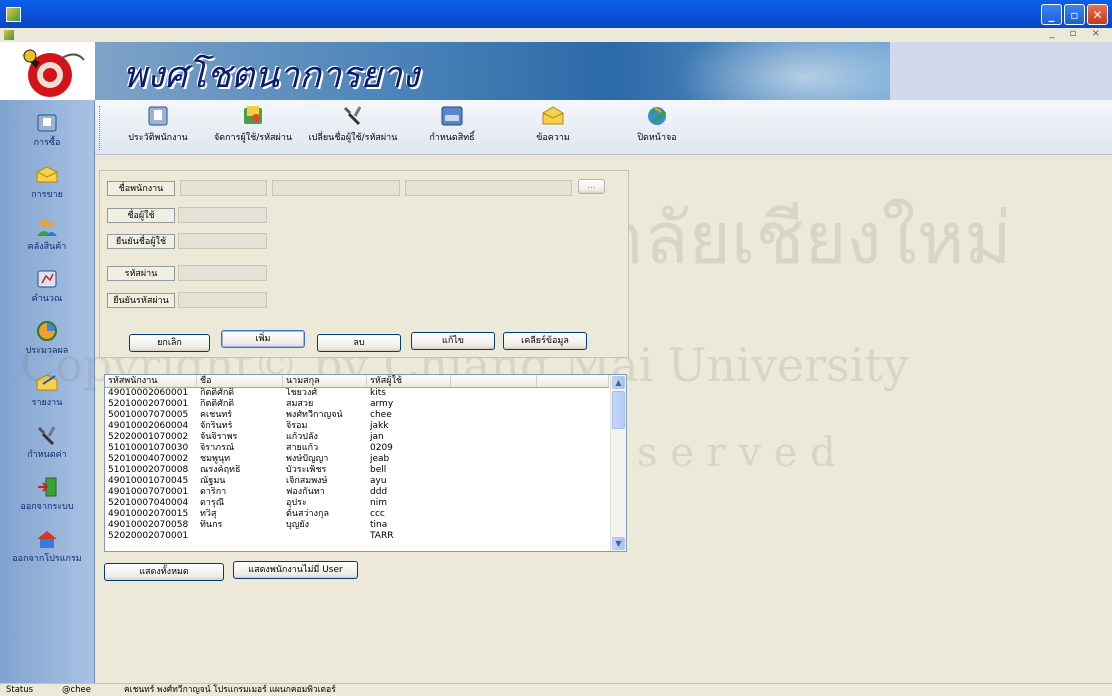 The image size is (1112, 696). Describe the element at coordinates (453, 341) in the screenshot. I see `edit-button: แก้ไข` at that location.